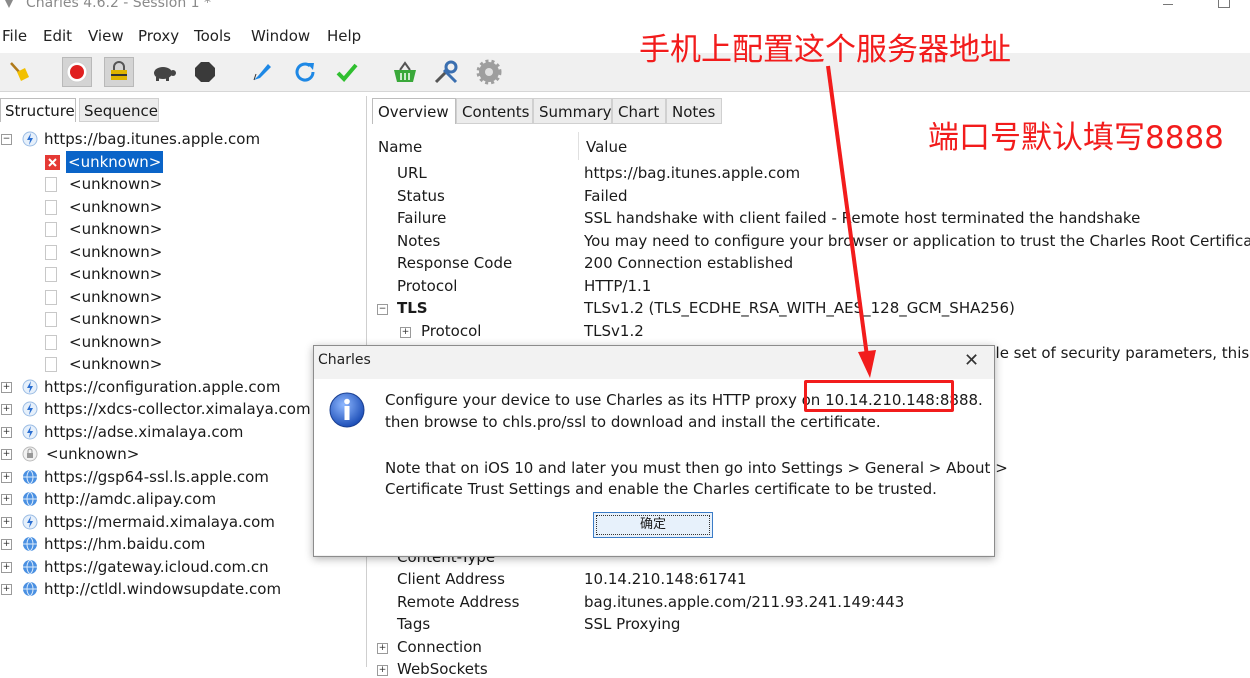  What do you see at coordinates (879, 396) in the screenshot?
I see `annotation-highlight-box` at bounding box center [879, 396].